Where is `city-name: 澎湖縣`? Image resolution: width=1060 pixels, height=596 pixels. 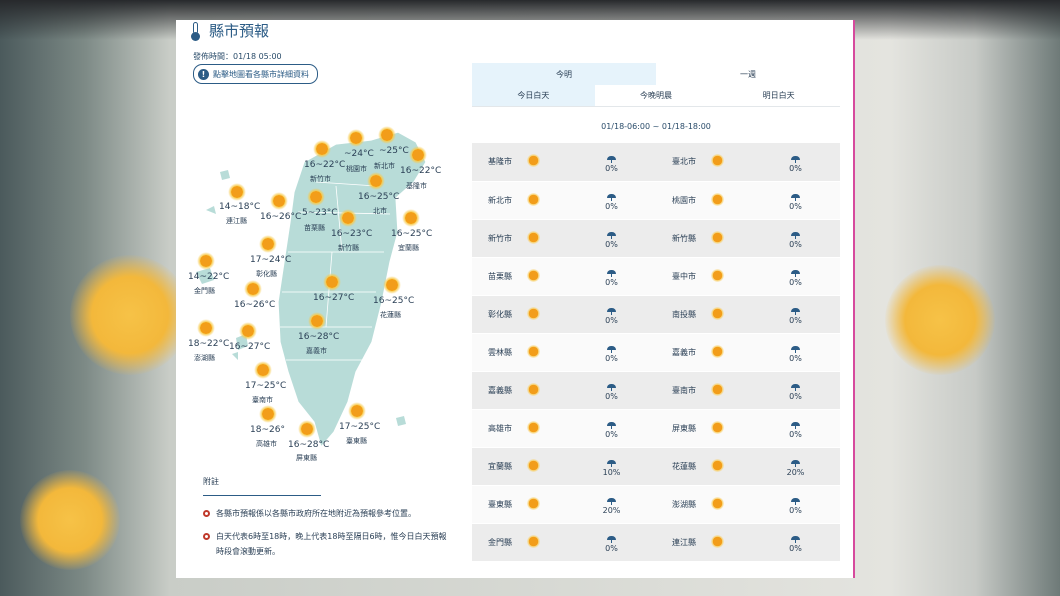
city-name: 澎湖縣 is located at coordinates (683, 504).